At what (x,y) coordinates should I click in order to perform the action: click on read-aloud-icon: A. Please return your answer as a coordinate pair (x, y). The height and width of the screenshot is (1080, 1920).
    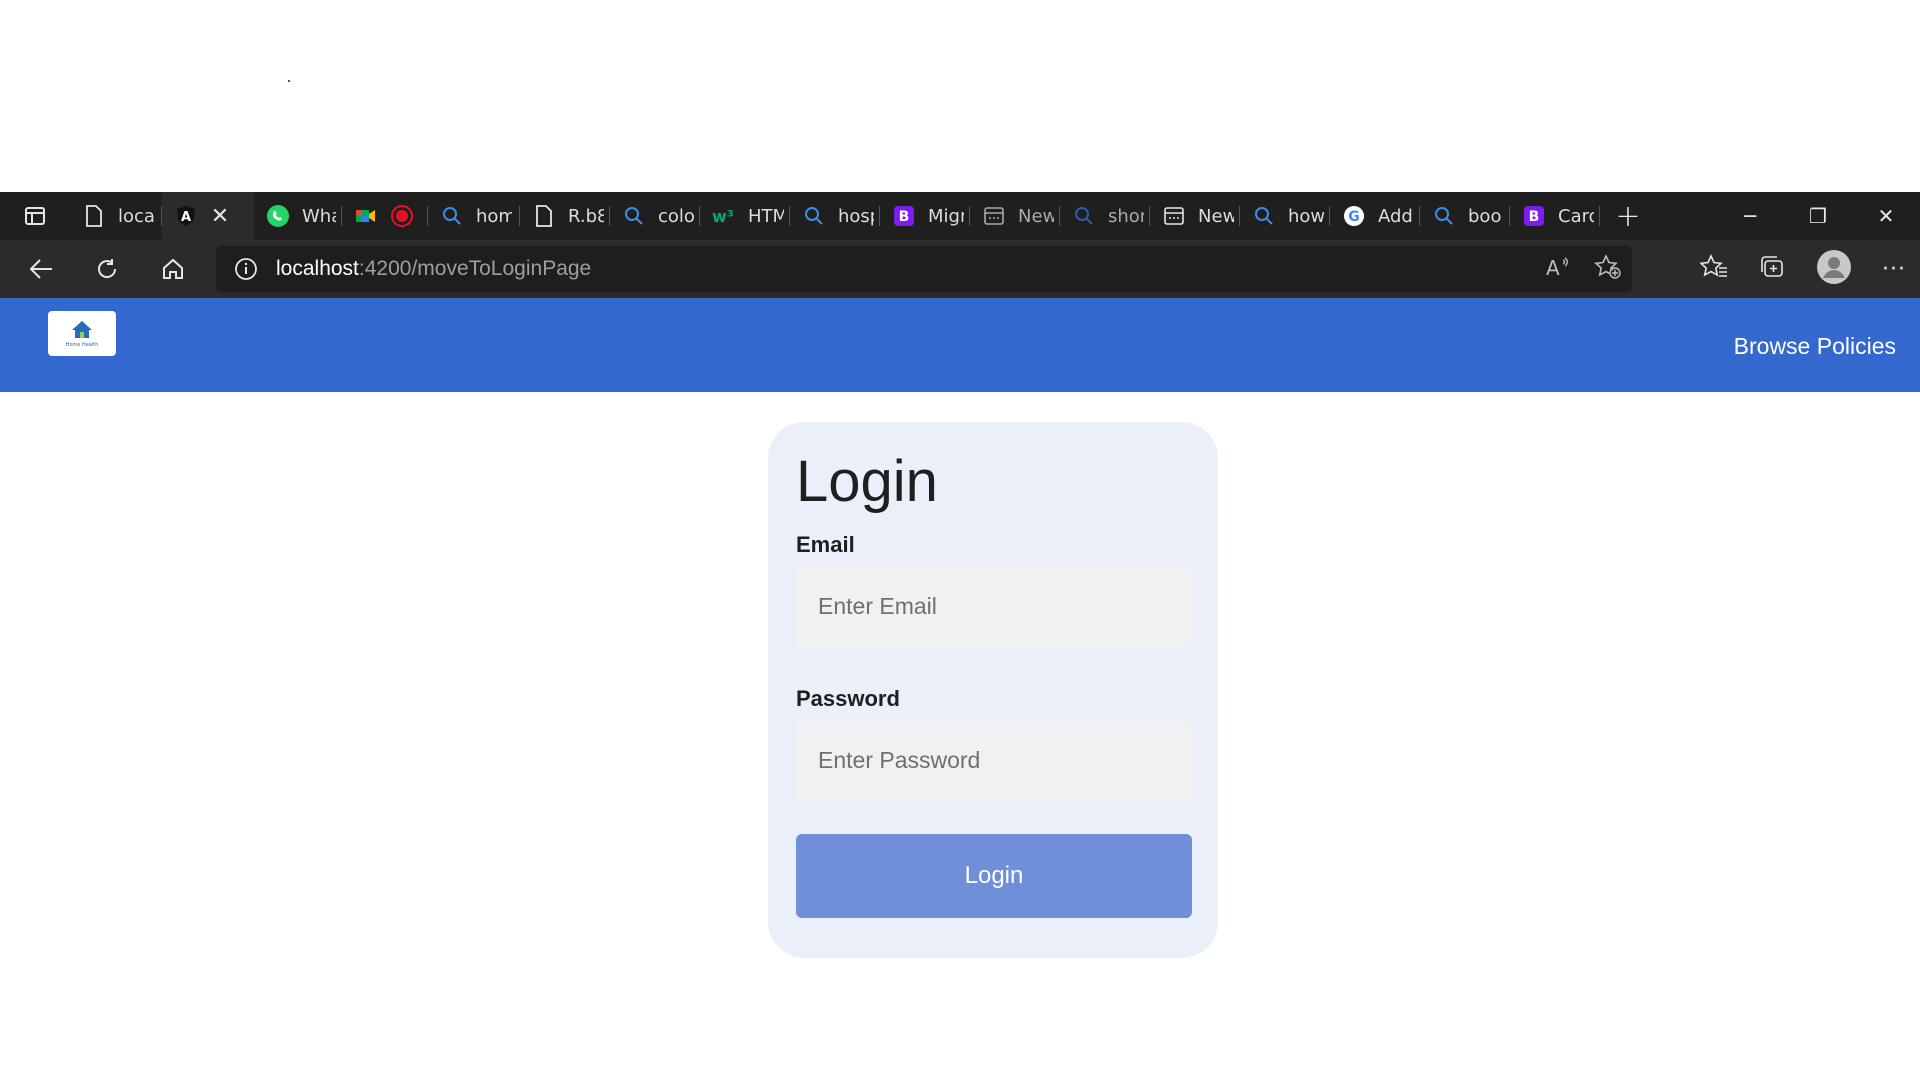
    Looking at the image, I should click on (1557, 268).